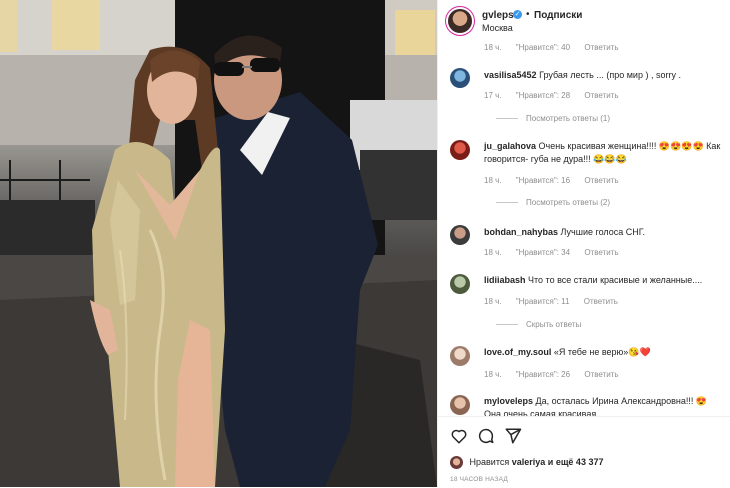  What do you see at coordinates (460, 21) in the screenshot?
I see `author-avatar` at bounding box center [460, 21].